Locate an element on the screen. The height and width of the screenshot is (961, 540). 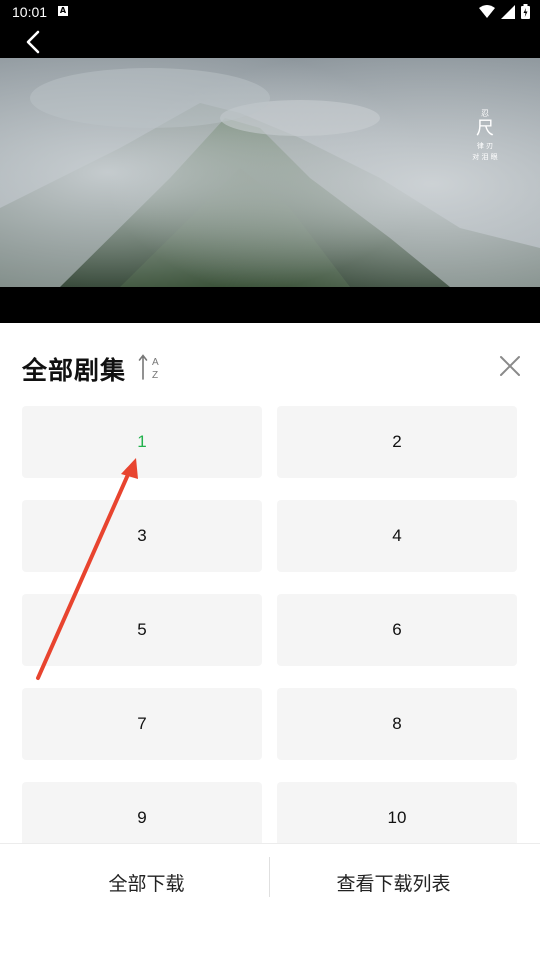
notification-icon: A is located at coordinates (63, 11).